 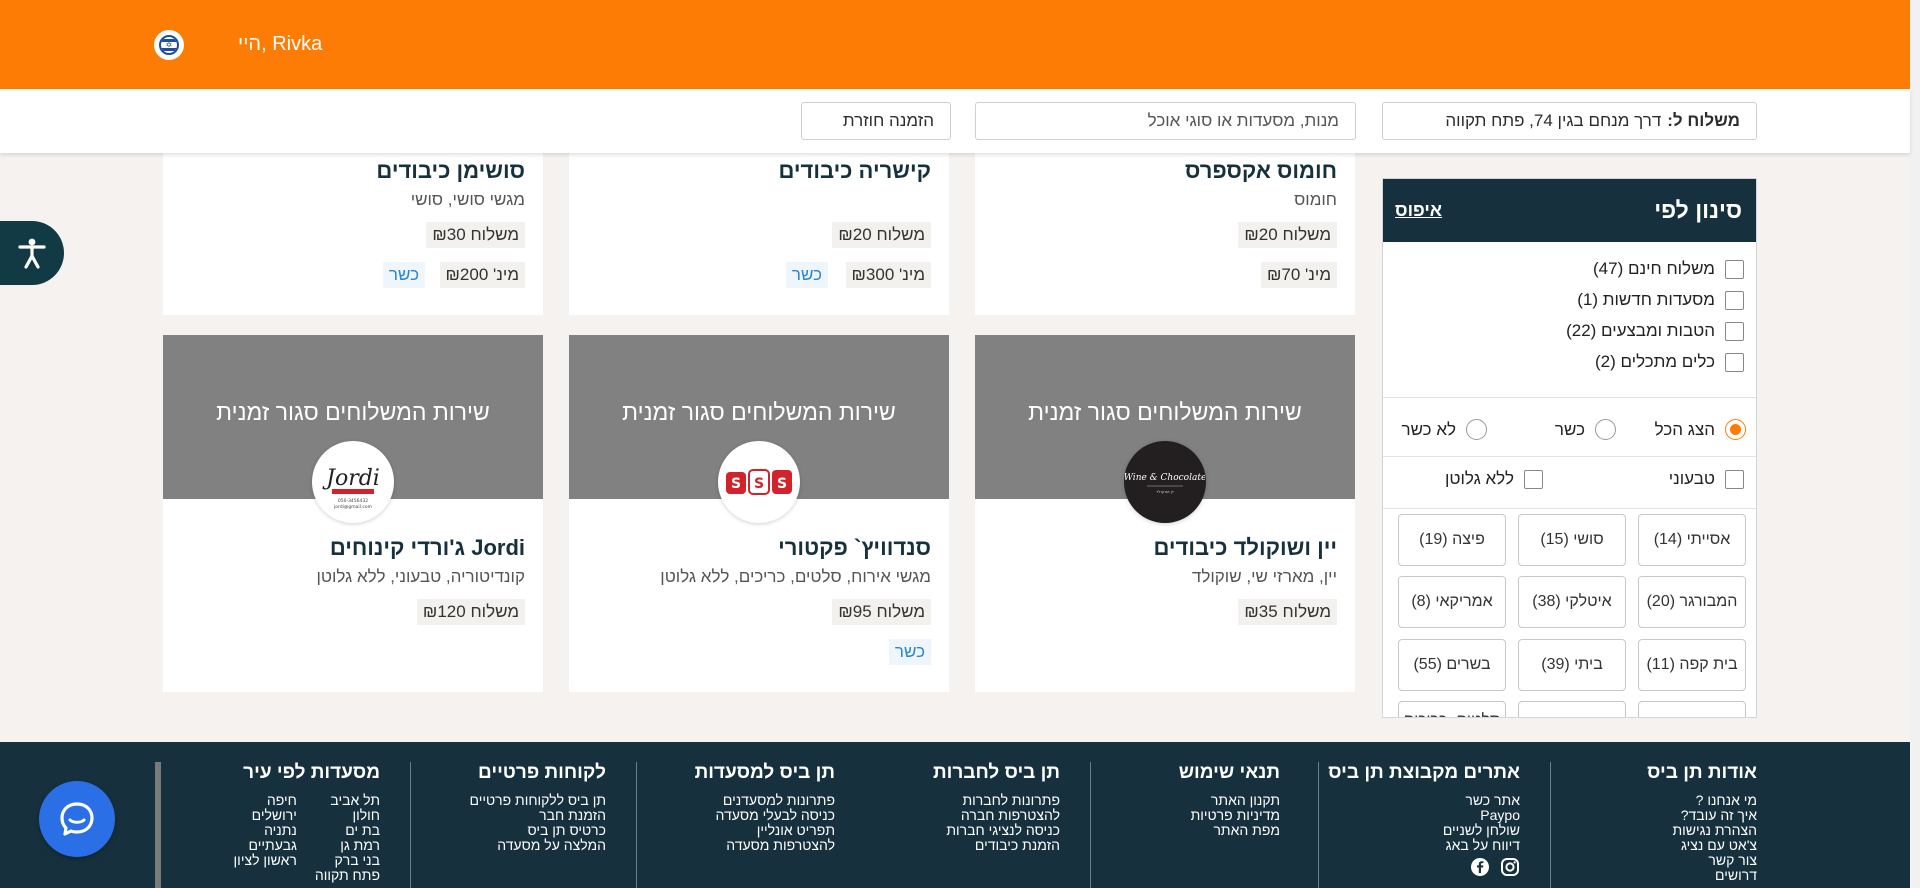 What do you see at coordinates (1452, 602) in the screenshot?
I see `cuisine-chip-american: אמריקאי (8)` at bounding box center [1452, 602].